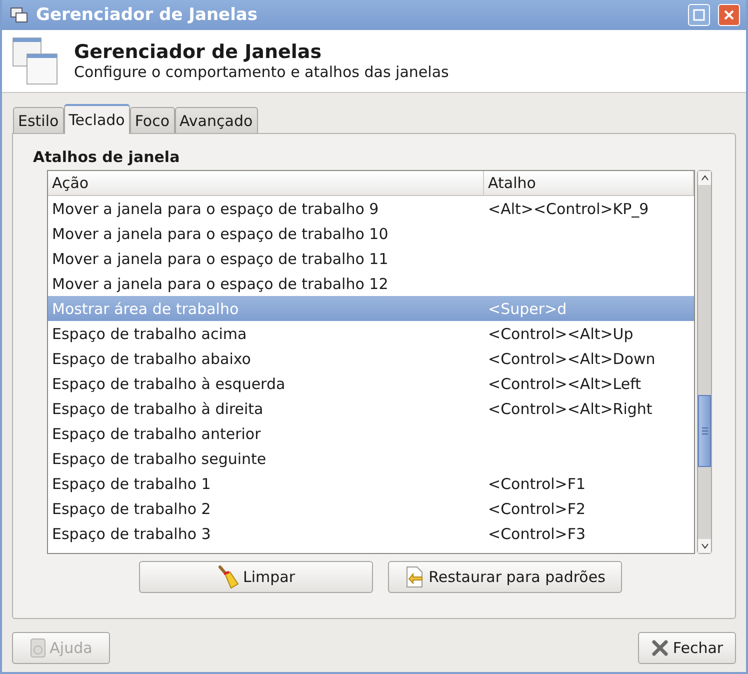  I want to click on shortcut-cell-text: <Control><Alt>Up, so click(560, 333).